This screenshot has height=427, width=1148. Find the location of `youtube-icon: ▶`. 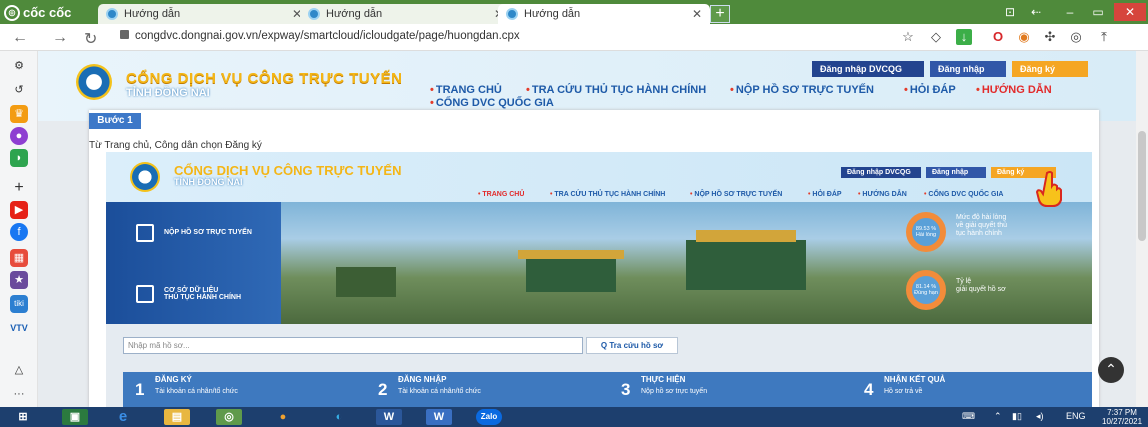

youtube-icon: ▶ is located at coordinates (19, 210).